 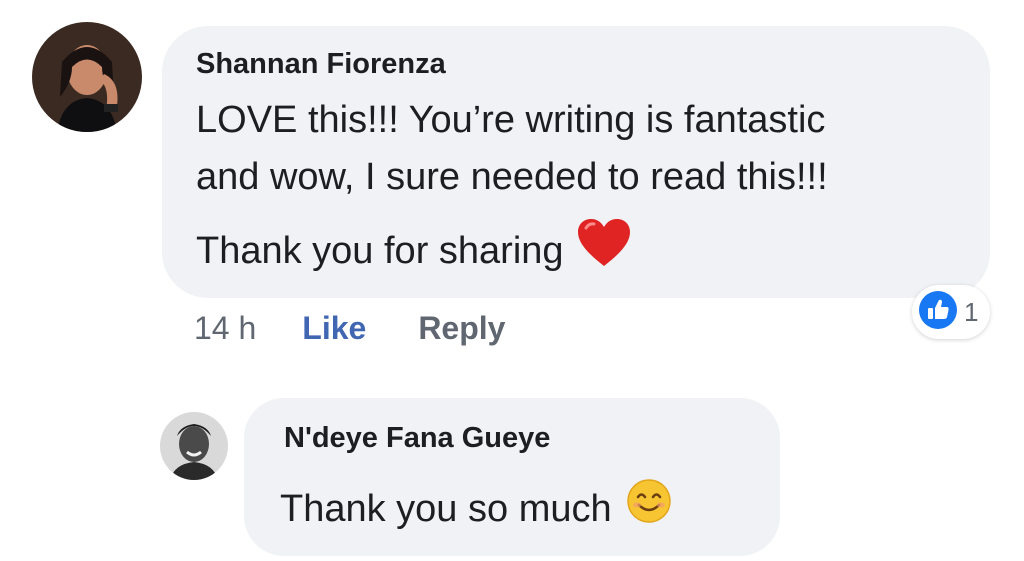 What do you see at coordinates (649, 509) in the screenshot?
I see `smiling-face-icon` at bounding box center [649, 509].